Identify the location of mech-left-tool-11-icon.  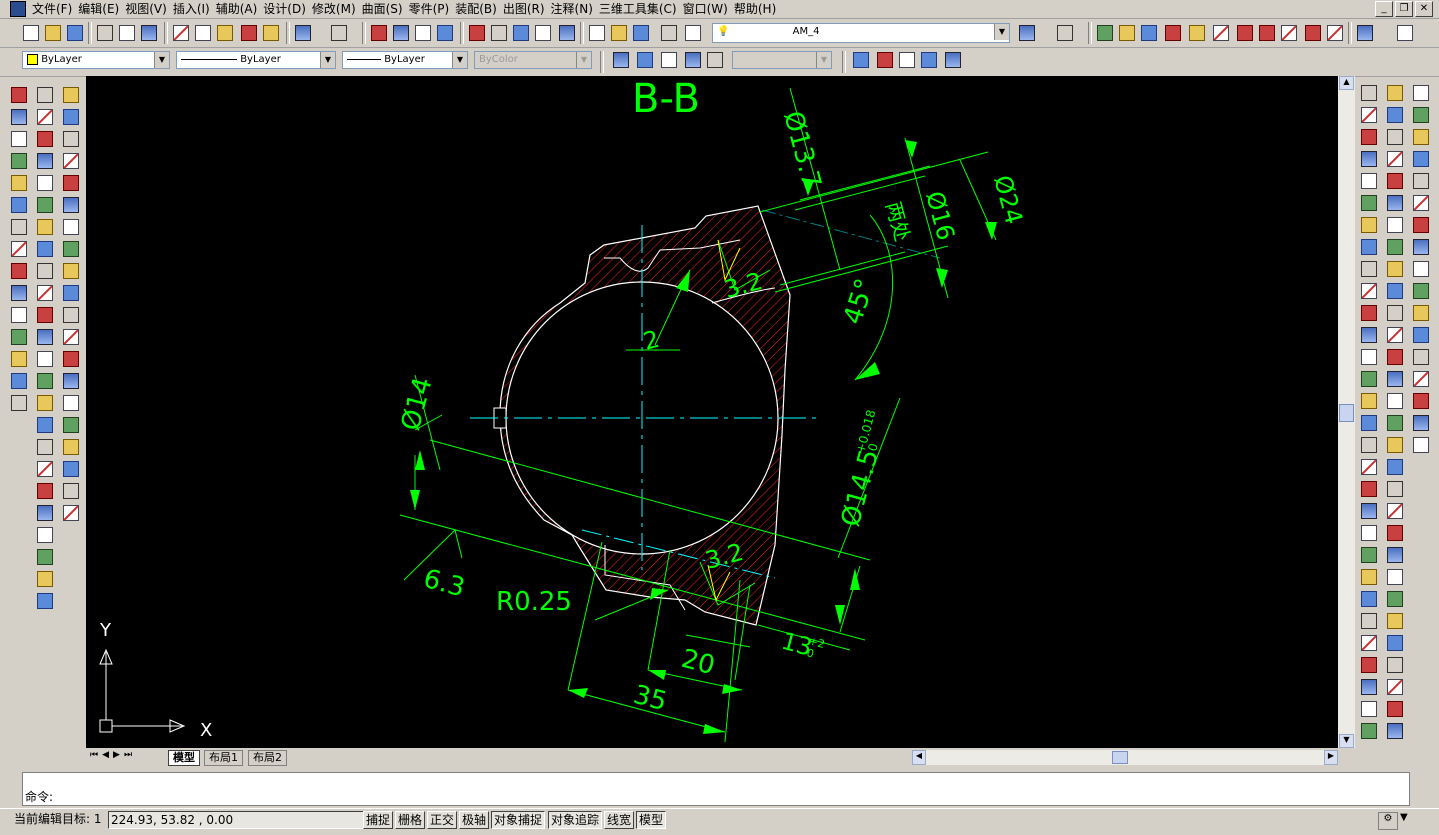
(71, 315).